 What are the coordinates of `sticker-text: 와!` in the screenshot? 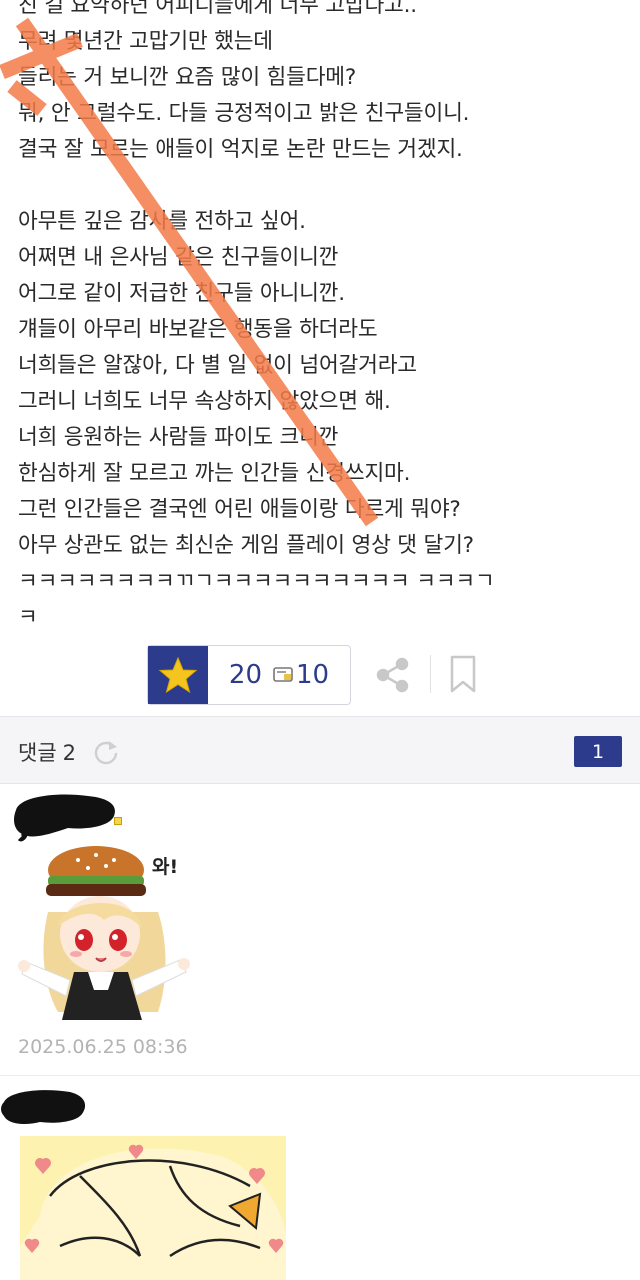 It's located at (165, 867).